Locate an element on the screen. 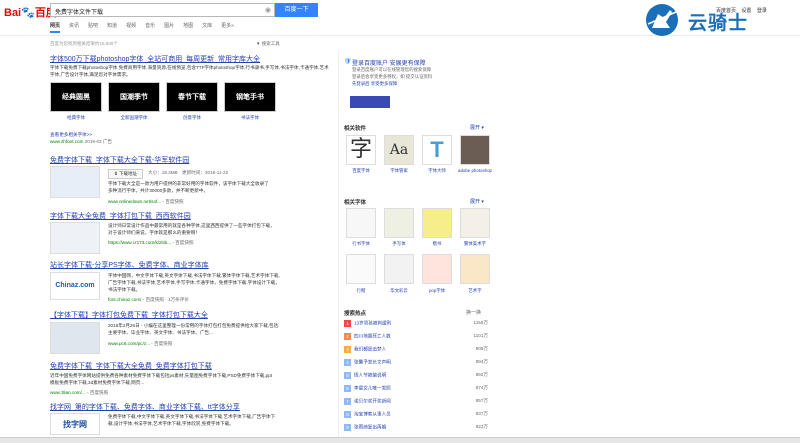  font-thumb-1: 经典圆黑 is located at coordinates (76, 97).